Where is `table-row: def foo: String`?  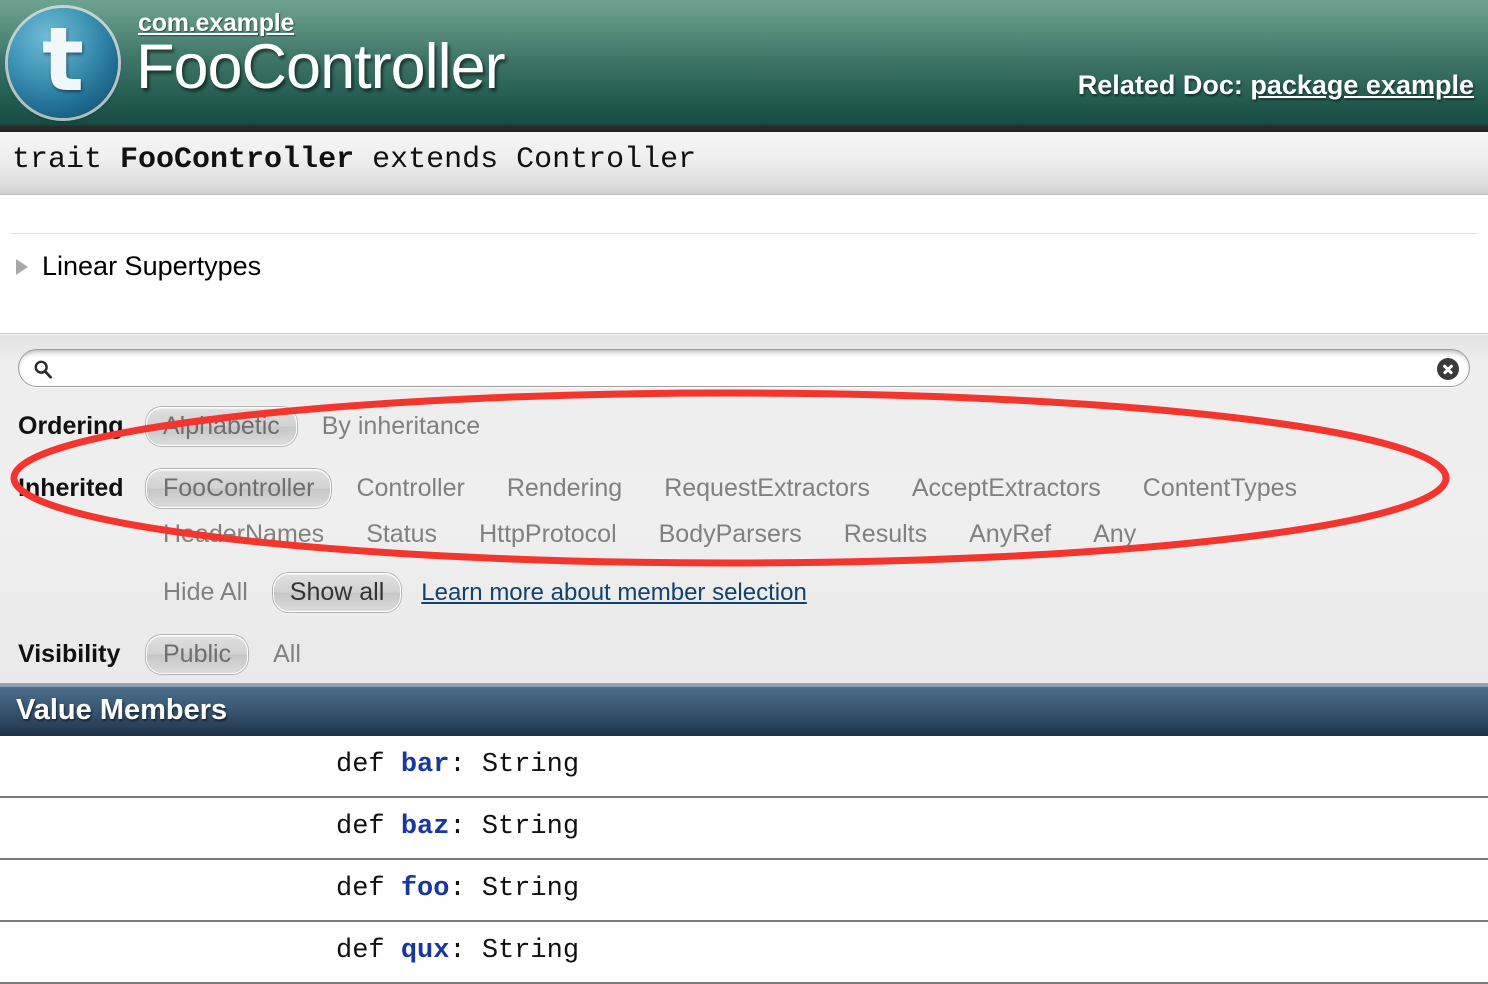 table-row: def foo: String is located at coordinates (744, 891).